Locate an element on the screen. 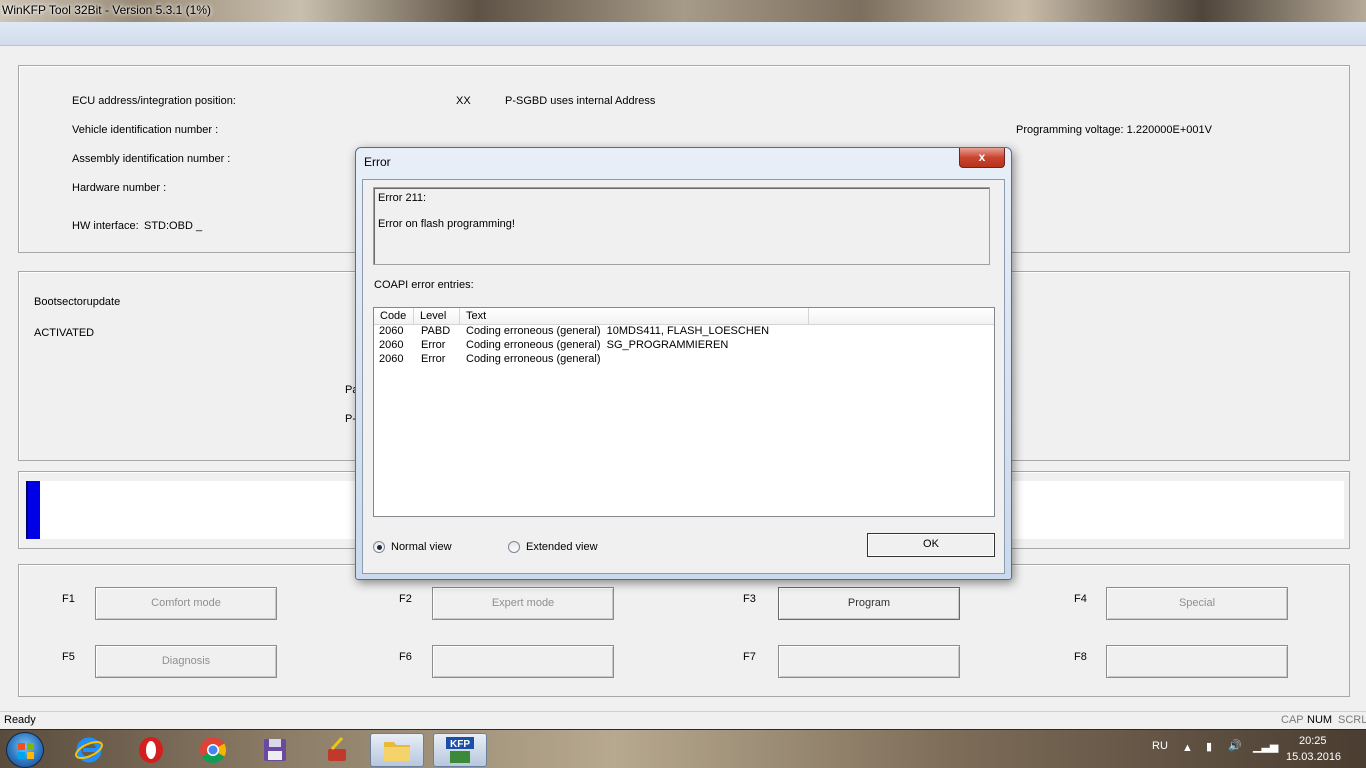  close-icon: x is located at coordinates (982, 158).